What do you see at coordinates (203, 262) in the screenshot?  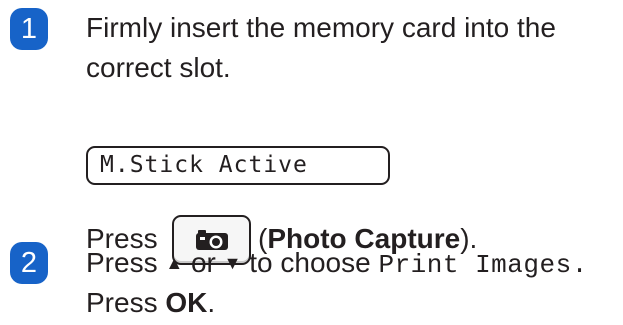 I see `or-word: or` at bounding box center [203, 262].